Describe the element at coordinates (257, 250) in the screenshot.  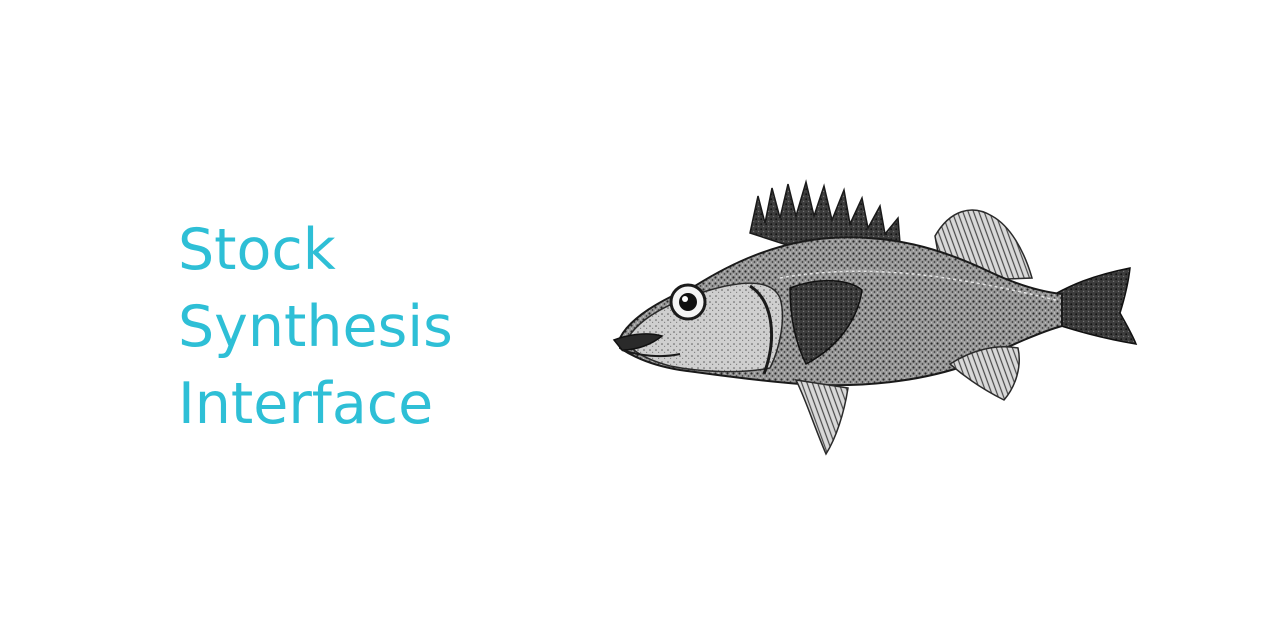
I see `title-line-stock: Stock` at that location.